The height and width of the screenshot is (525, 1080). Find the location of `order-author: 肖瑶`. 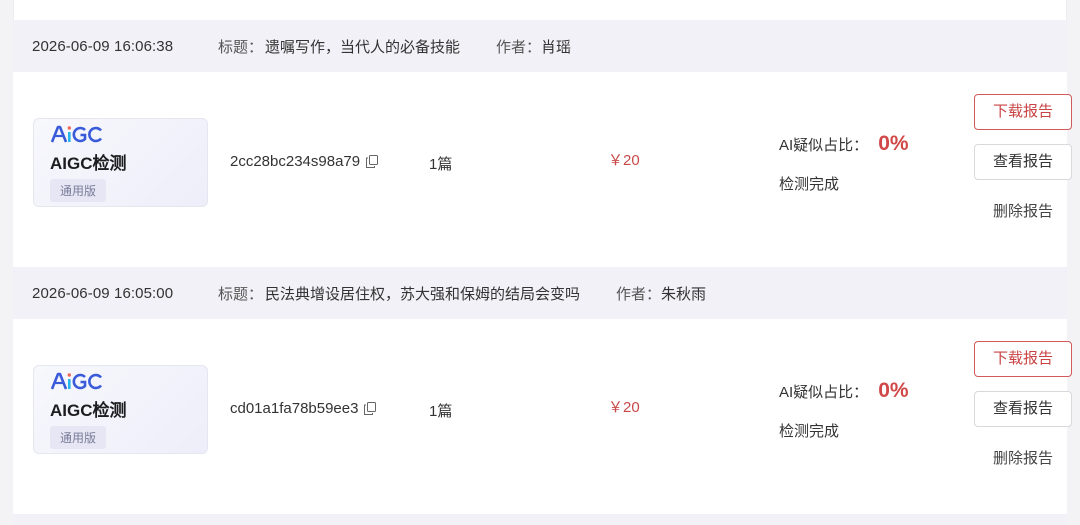

order-author: 肖瑶 is located at coordinates (556, 47).